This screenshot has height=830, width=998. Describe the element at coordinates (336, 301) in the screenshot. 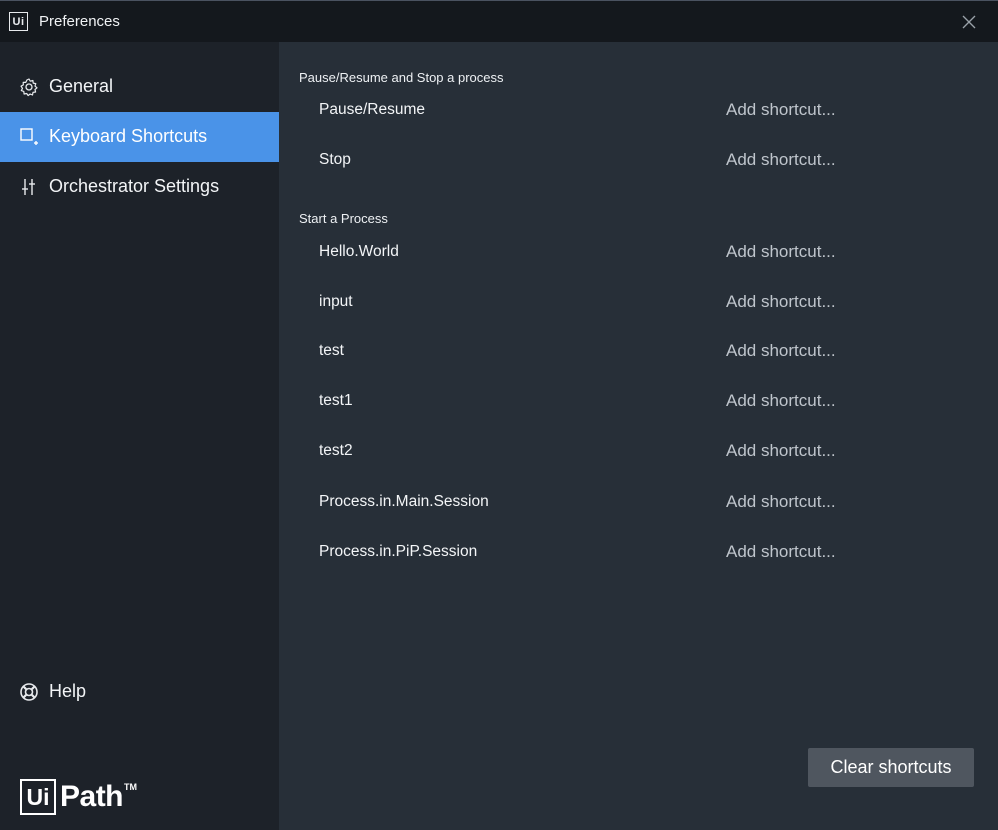

I see `shortcut-action-name: input` at that location.